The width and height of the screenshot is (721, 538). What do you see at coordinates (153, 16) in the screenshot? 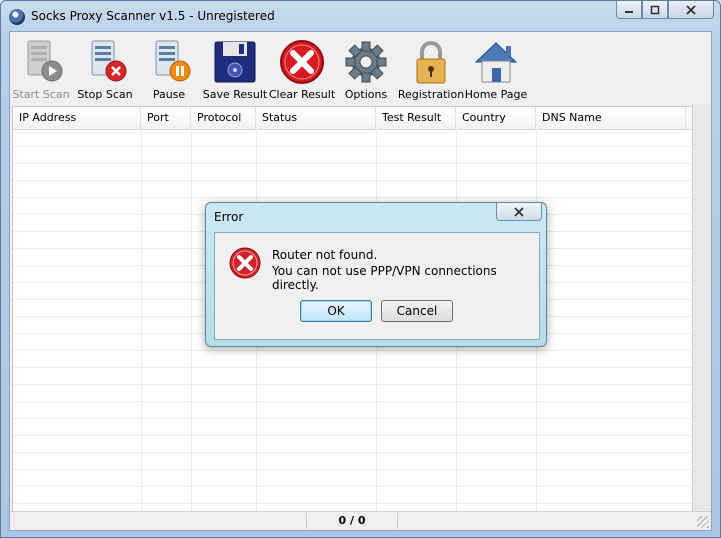
I see `window-title: Socks Proxy Scanner v1.5 - Unregistered` at bounding box center [153, 16].